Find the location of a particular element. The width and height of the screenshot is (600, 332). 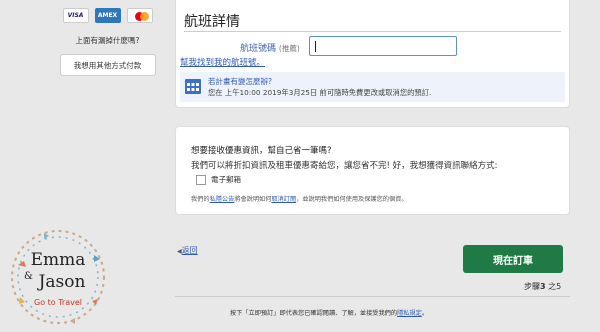

logo-line2: Jason is located at coordinates (61, 282).